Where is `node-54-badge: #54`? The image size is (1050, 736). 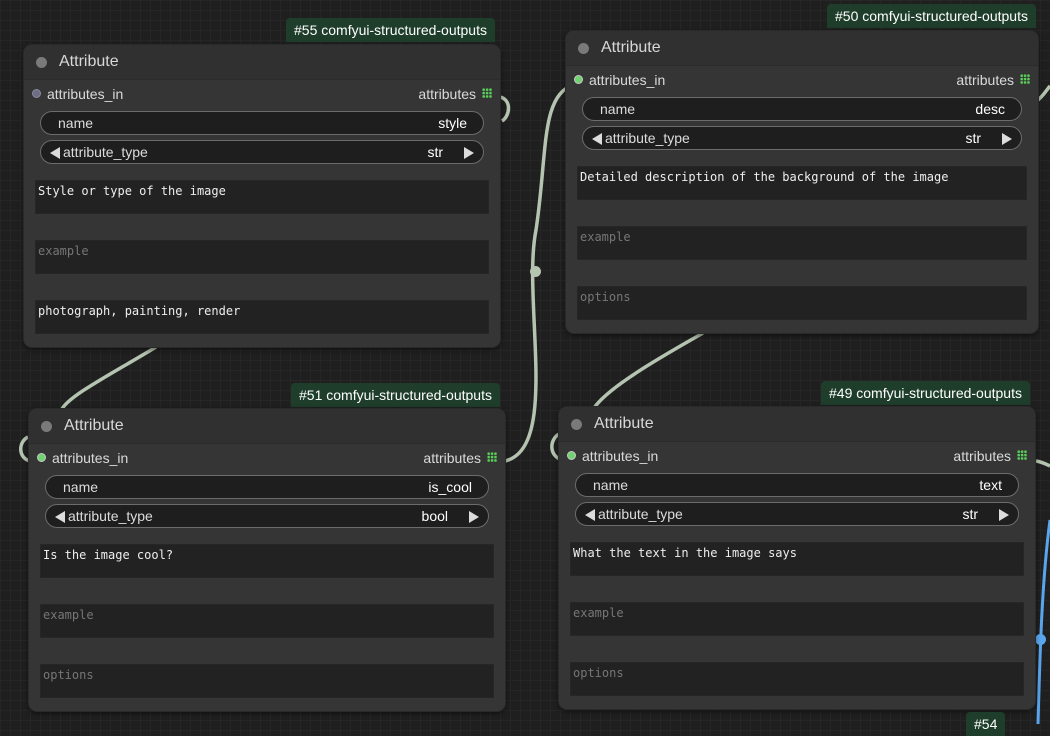
node-54-badge: #54 is located at coordinates (986, 724).